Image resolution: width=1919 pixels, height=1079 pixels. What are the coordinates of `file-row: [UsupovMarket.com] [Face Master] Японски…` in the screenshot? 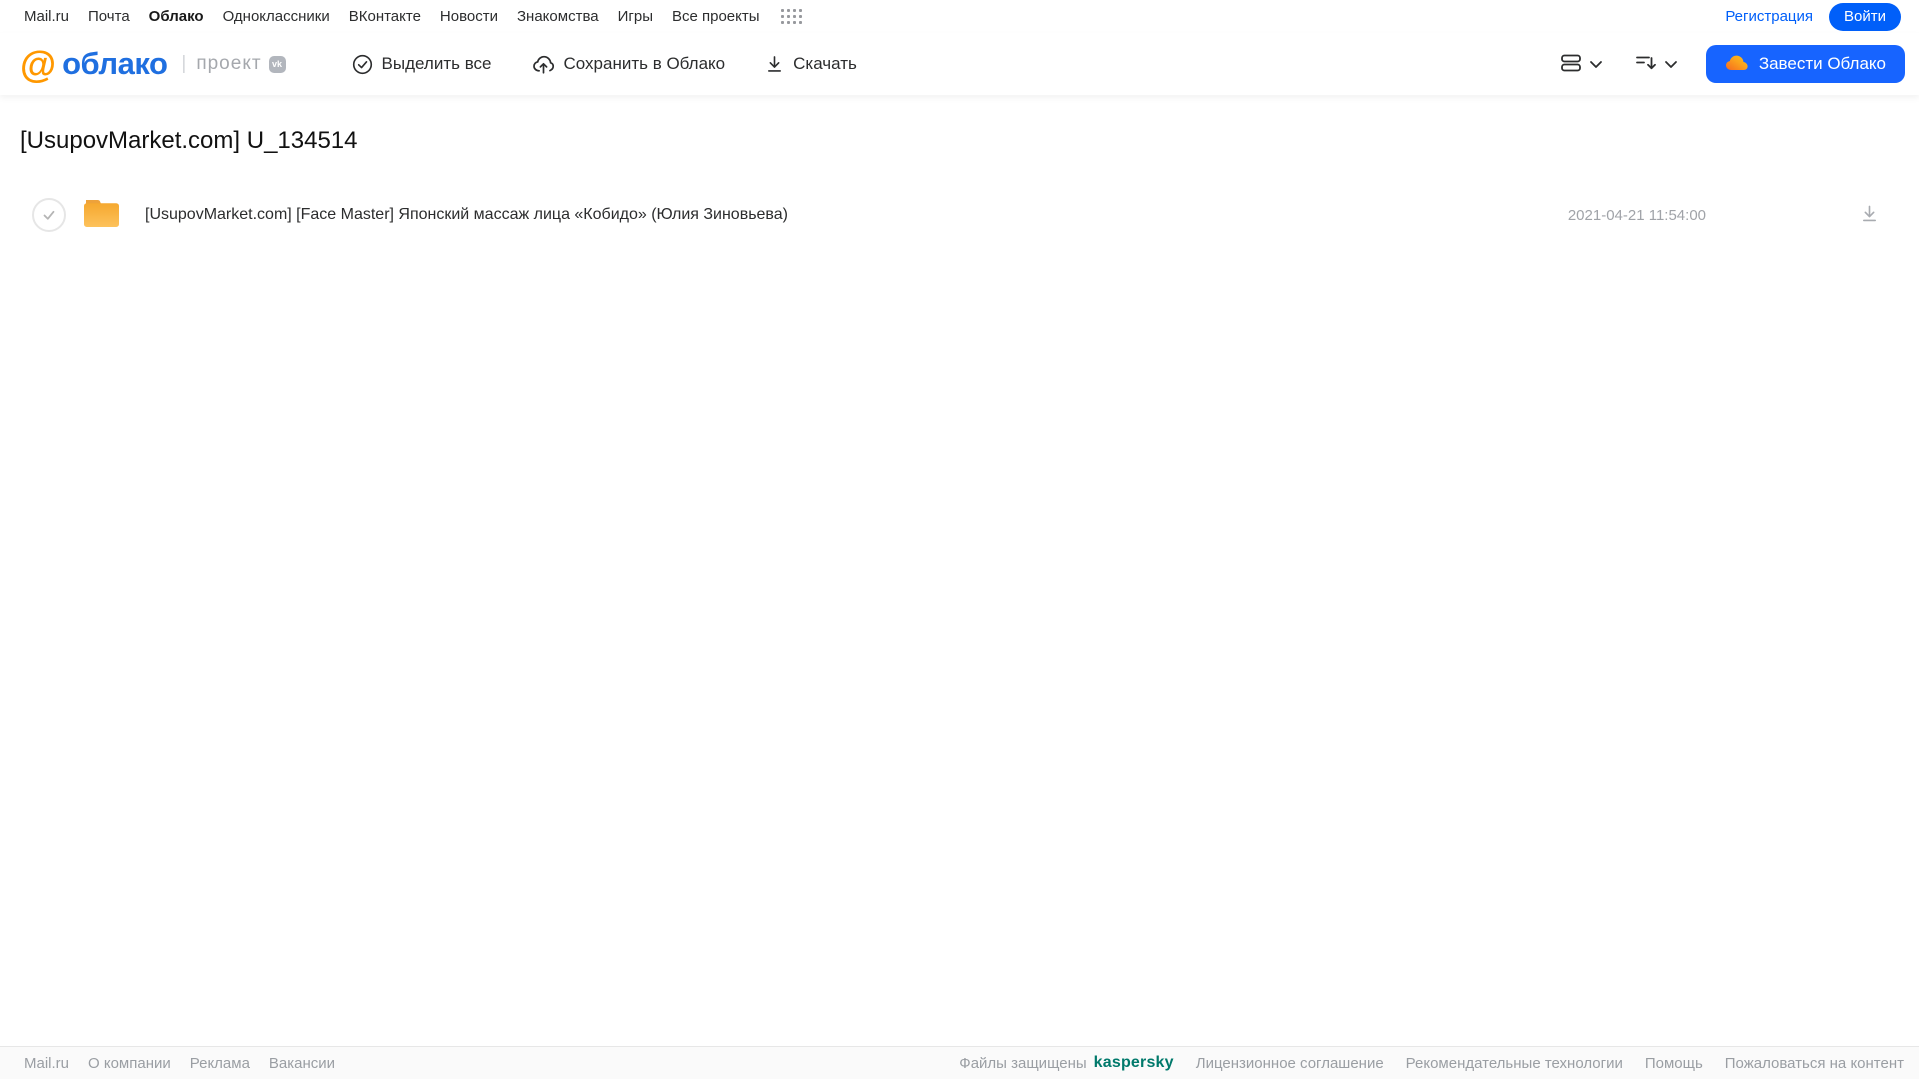 It's located at (959, 215).